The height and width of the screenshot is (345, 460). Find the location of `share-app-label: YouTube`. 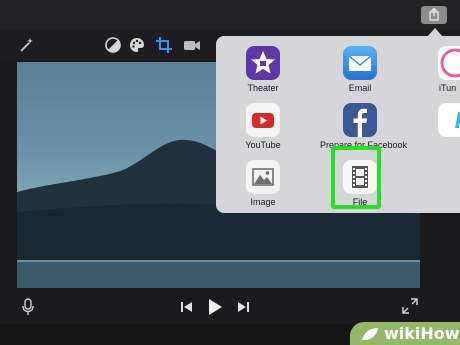

share-app-label: YouTube is located at coordinates (263, 145).